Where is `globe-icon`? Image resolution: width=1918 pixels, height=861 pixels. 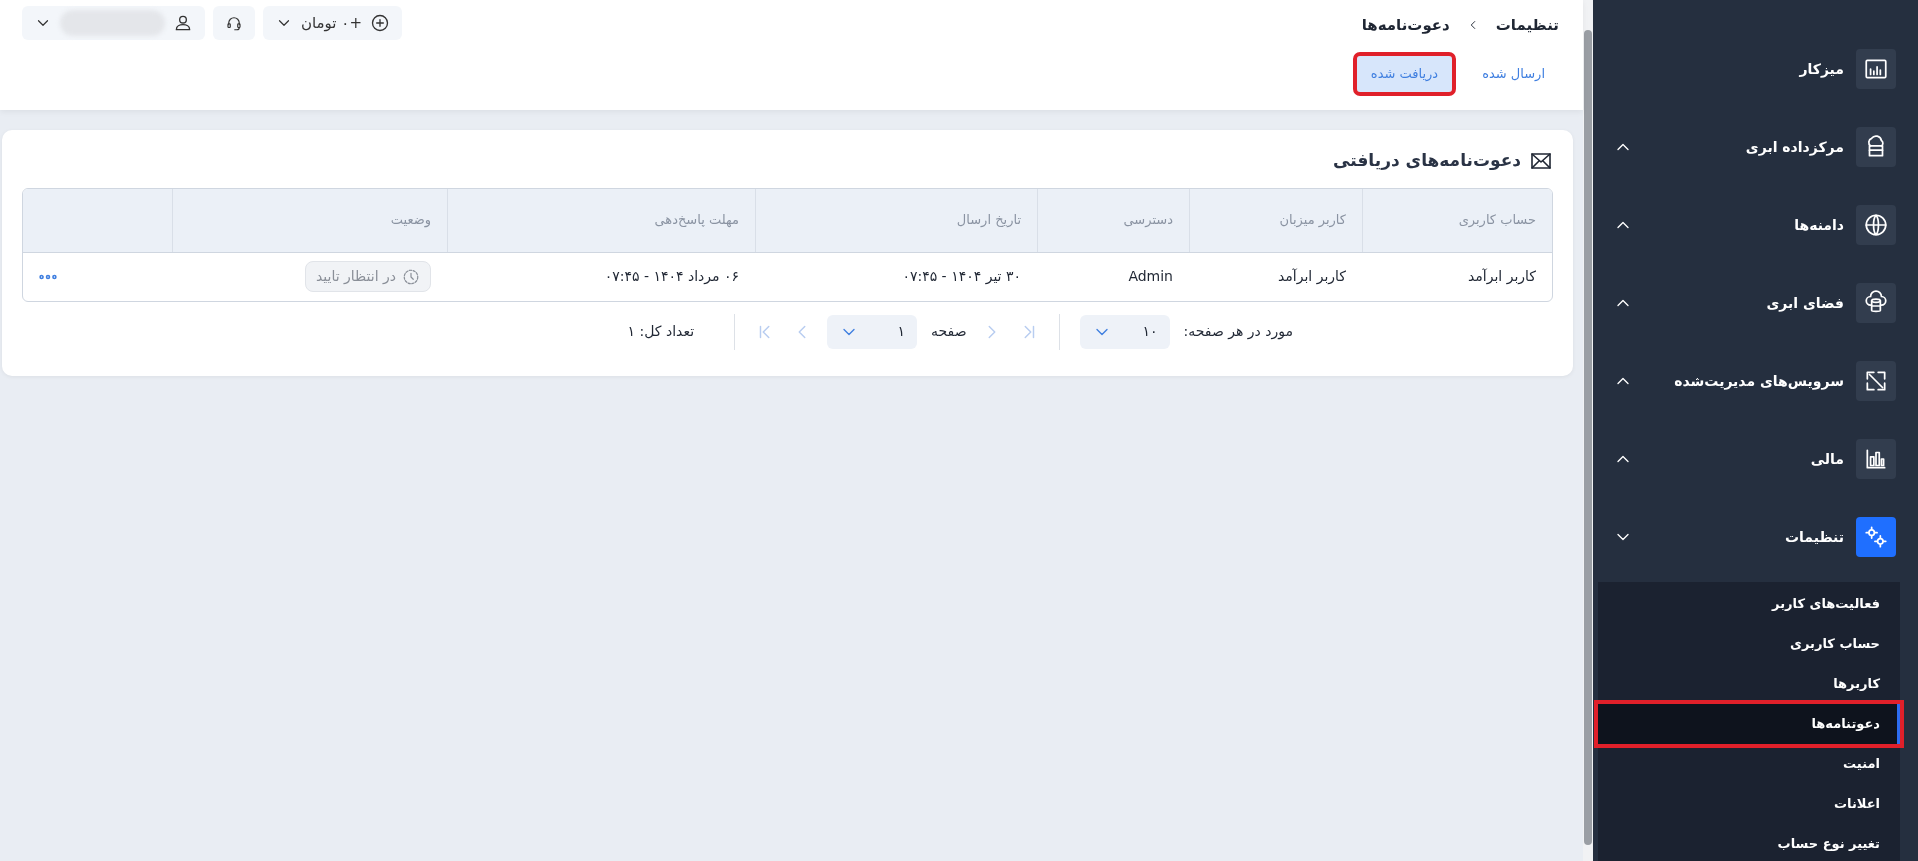
globe-icon is located at coordinates (1876, 225).